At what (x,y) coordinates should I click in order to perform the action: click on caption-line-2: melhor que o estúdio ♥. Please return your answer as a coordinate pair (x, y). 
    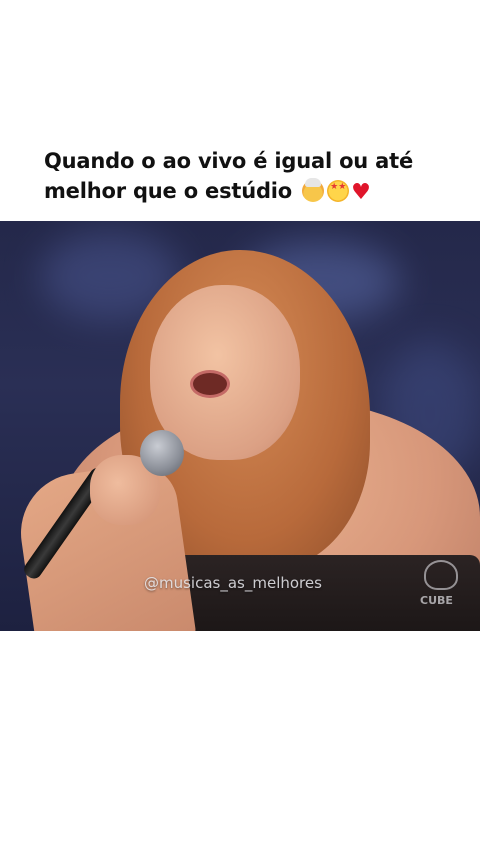
    Looking at the image, I should click on (254, 192).